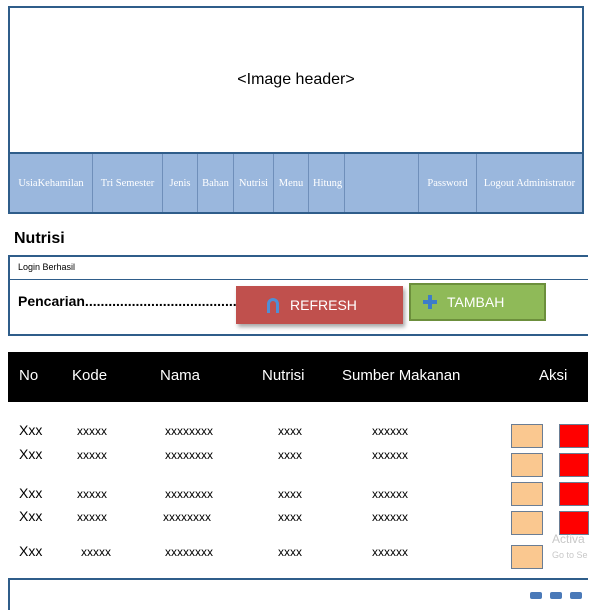 This screenshot has width=589, height=610. Describe the element at coordinates (382, 183) in the screenshot. I see `nav-spacer` at that location.